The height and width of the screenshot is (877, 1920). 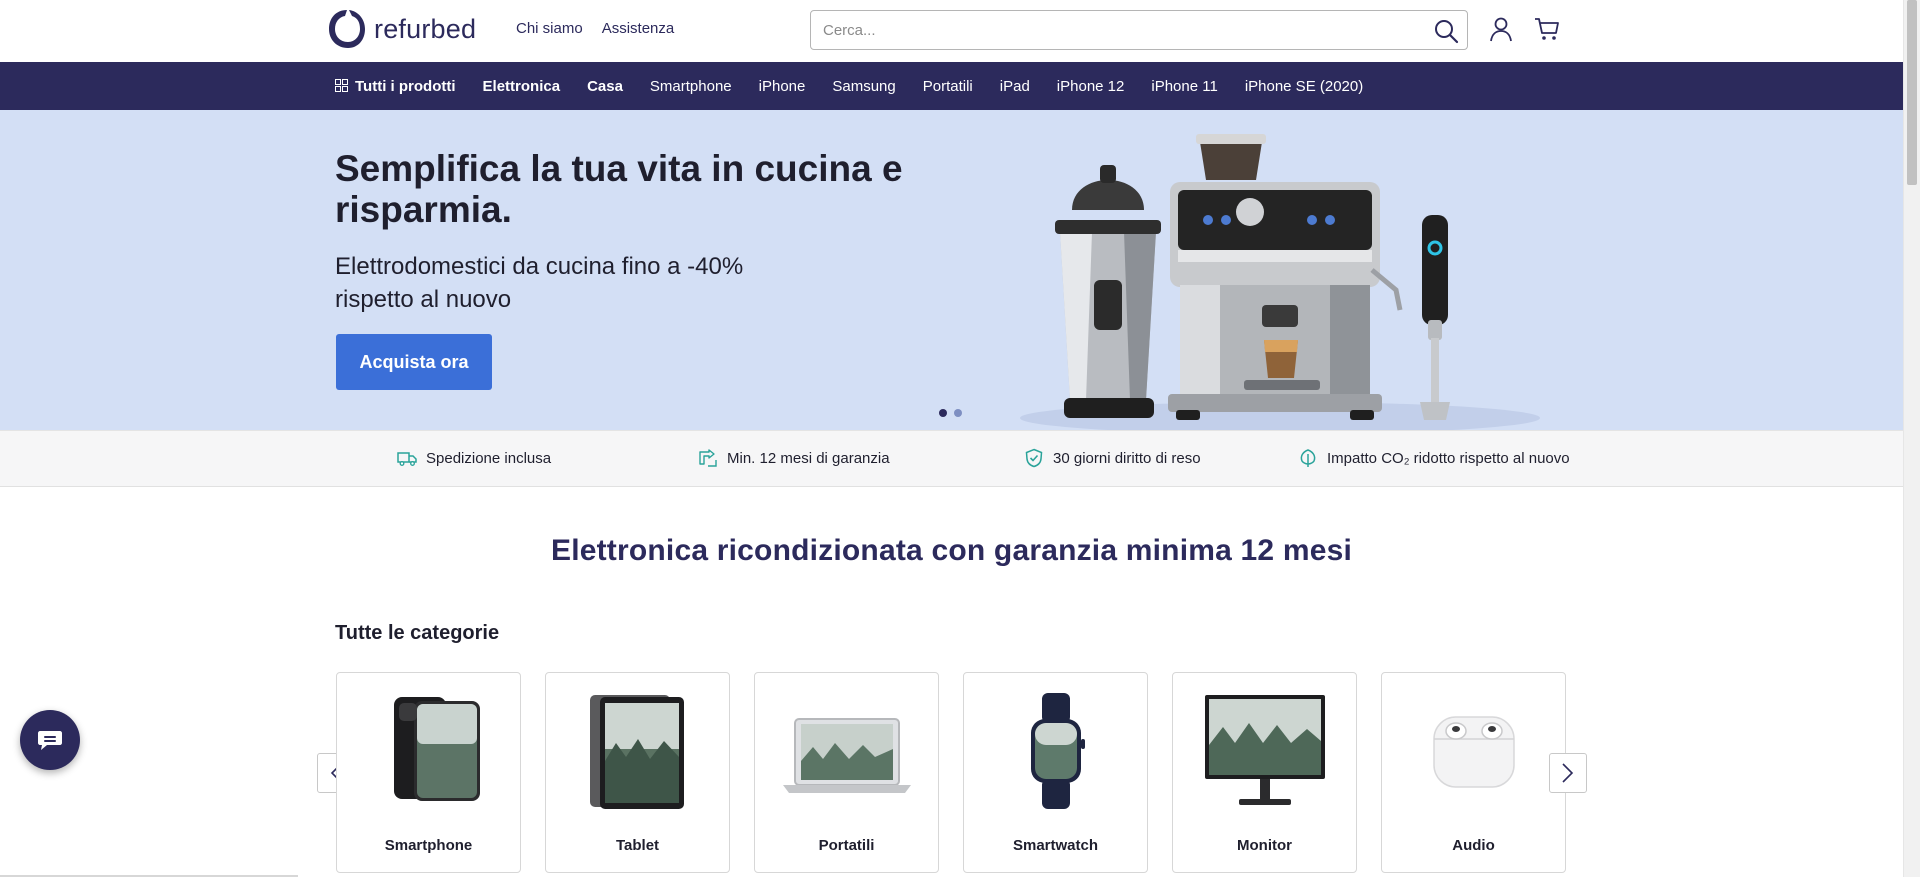 What do you see at coordinates (1055, 845) in the screenshot?
I see `category-label: Smartwatch` at bounding box center [1055, 845].